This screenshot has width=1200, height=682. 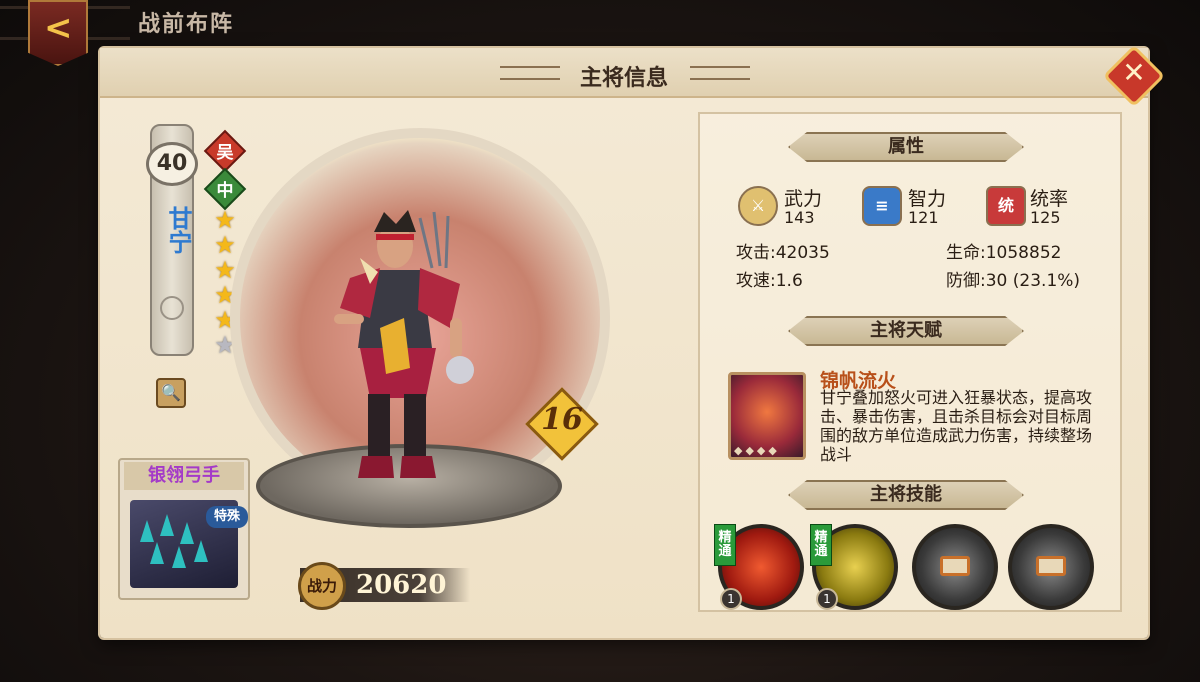 I want to click on attr-name-leadership: 统率, so click(x=1049, y=199).